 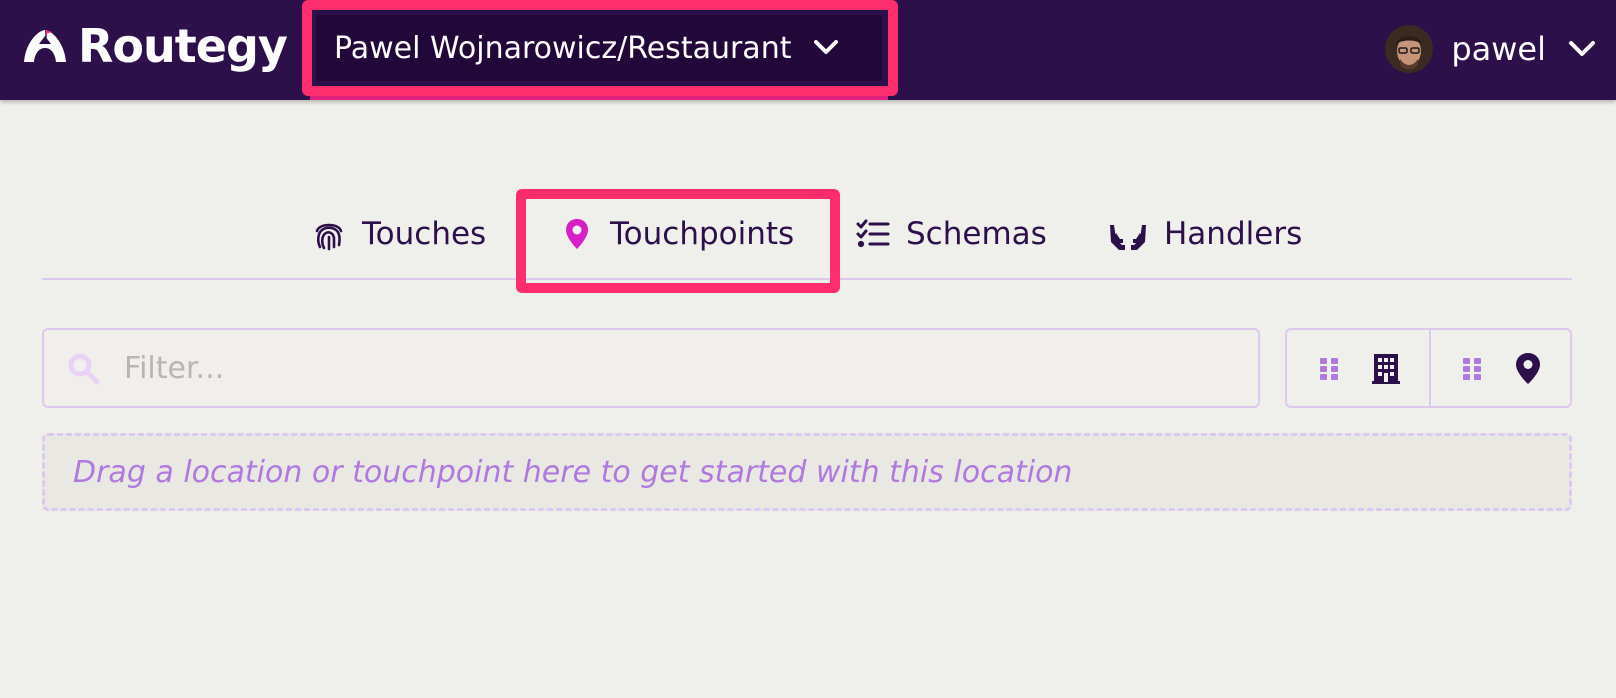 I want to click on filter-input, so click(x=672, y=368).